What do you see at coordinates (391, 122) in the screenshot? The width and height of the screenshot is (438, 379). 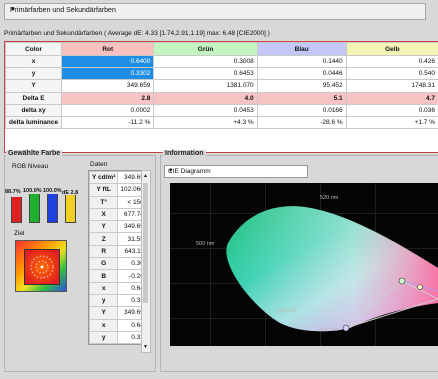 I see `table-cell: +1.7 %` at bounding box center [391, 122].